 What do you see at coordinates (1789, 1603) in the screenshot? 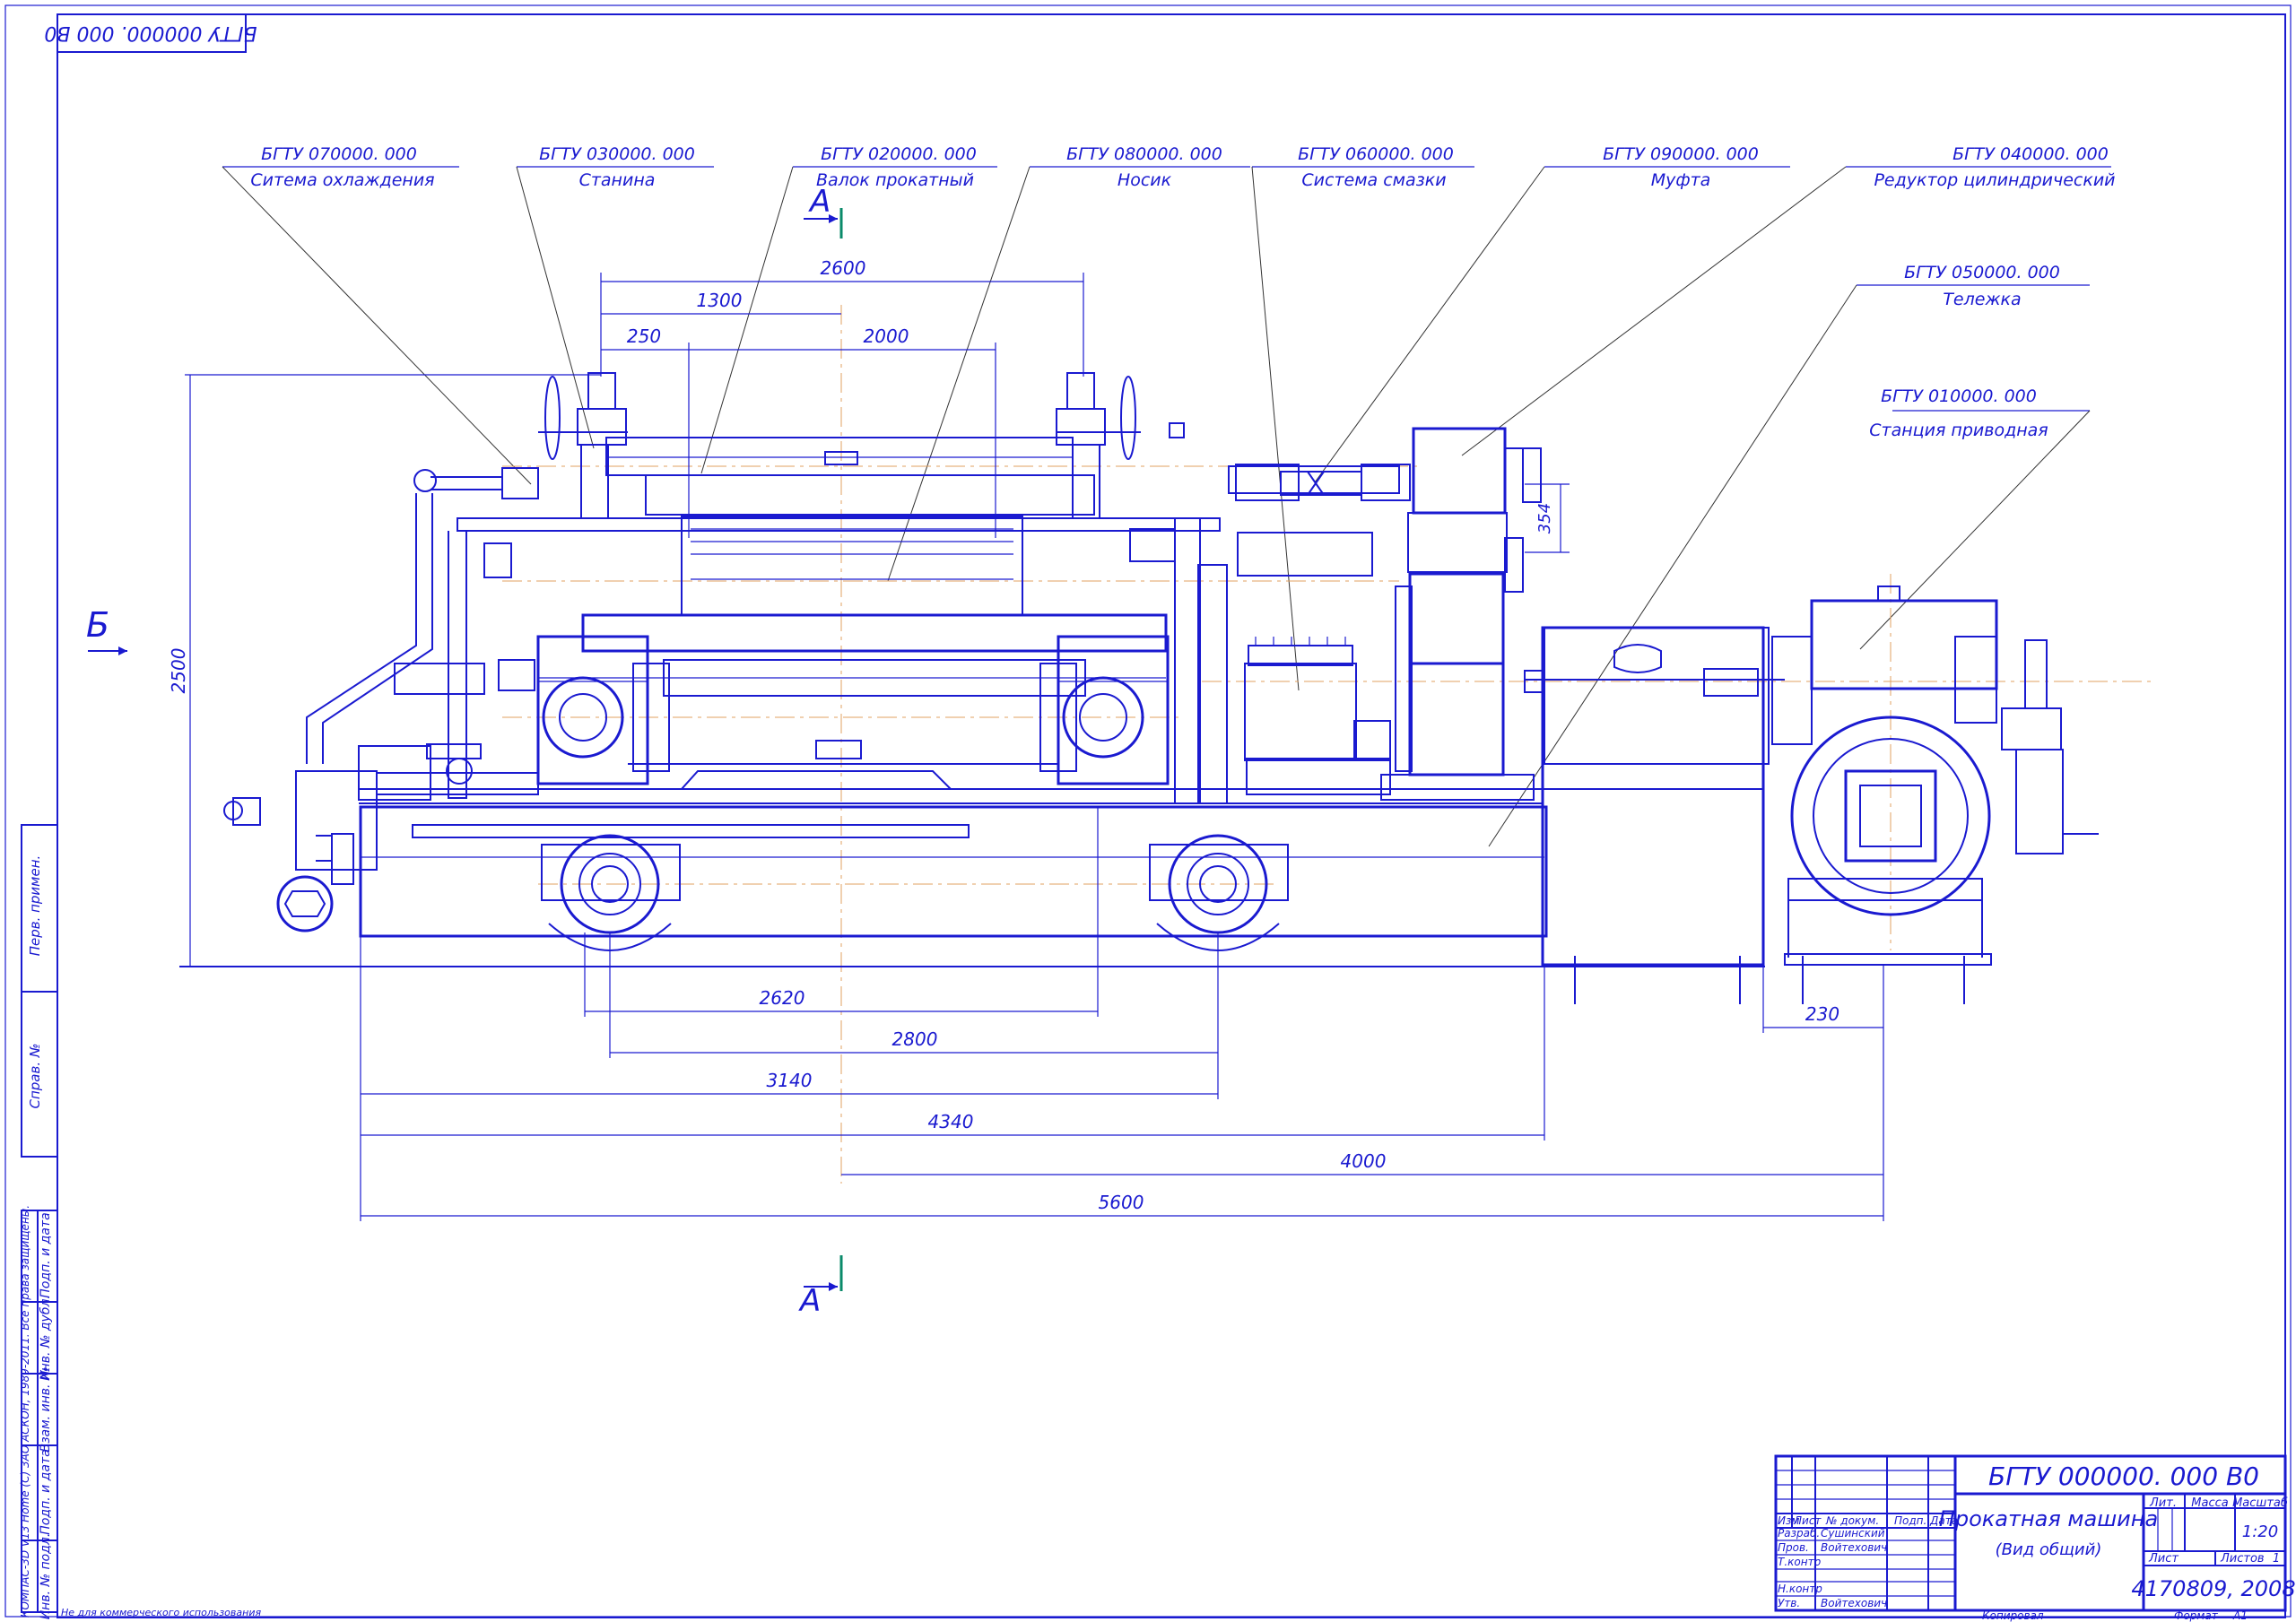
I see `tb-utv-role: Утв.` at bounding box center [1789, 1603].